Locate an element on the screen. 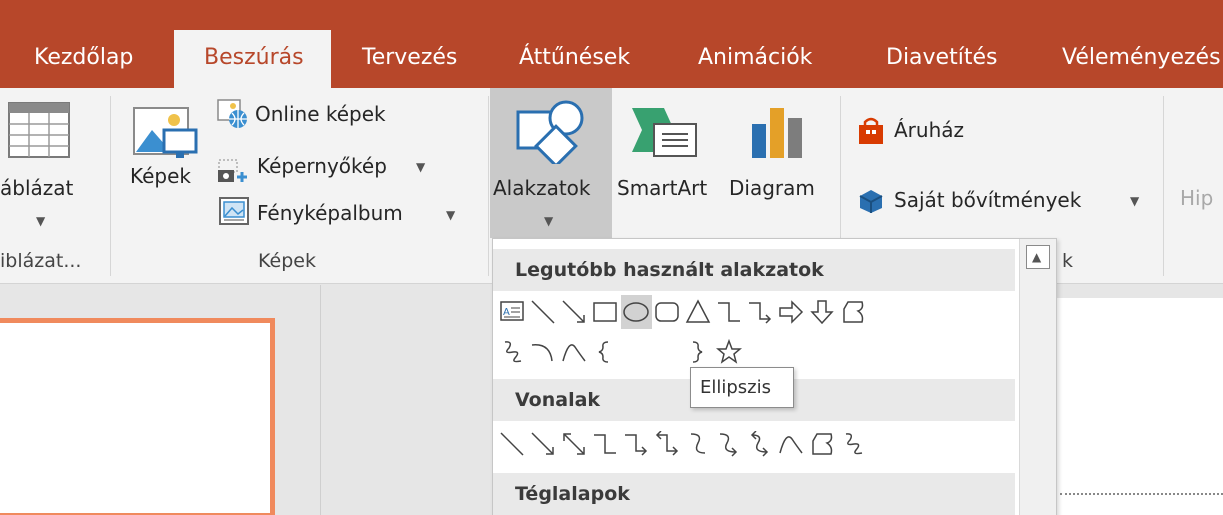 The height and width of the screenshot is (515, 1223). chart-button-label: Diagram is located at coordinates (772, 188).